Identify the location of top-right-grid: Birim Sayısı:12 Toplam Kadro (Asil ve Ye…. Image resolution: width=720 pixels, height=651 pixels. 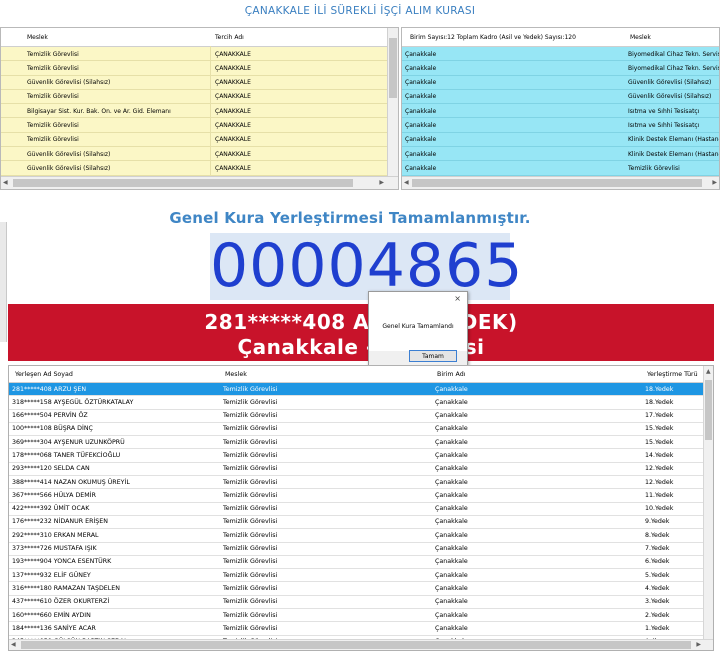
(560, 108).